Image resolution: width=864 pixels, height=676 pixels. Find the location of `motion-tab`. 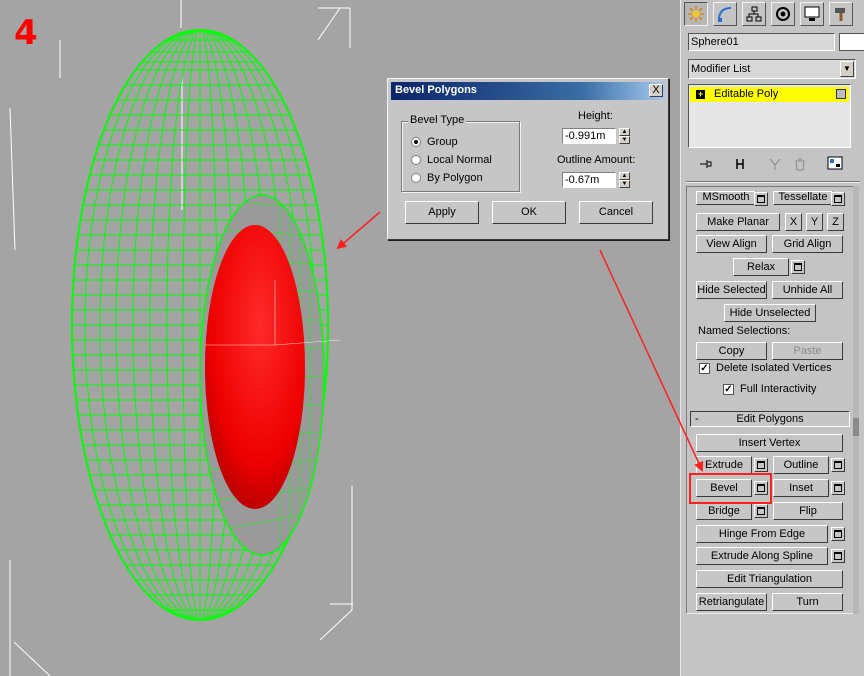

motion-tab is located at coordinates (783, 14).